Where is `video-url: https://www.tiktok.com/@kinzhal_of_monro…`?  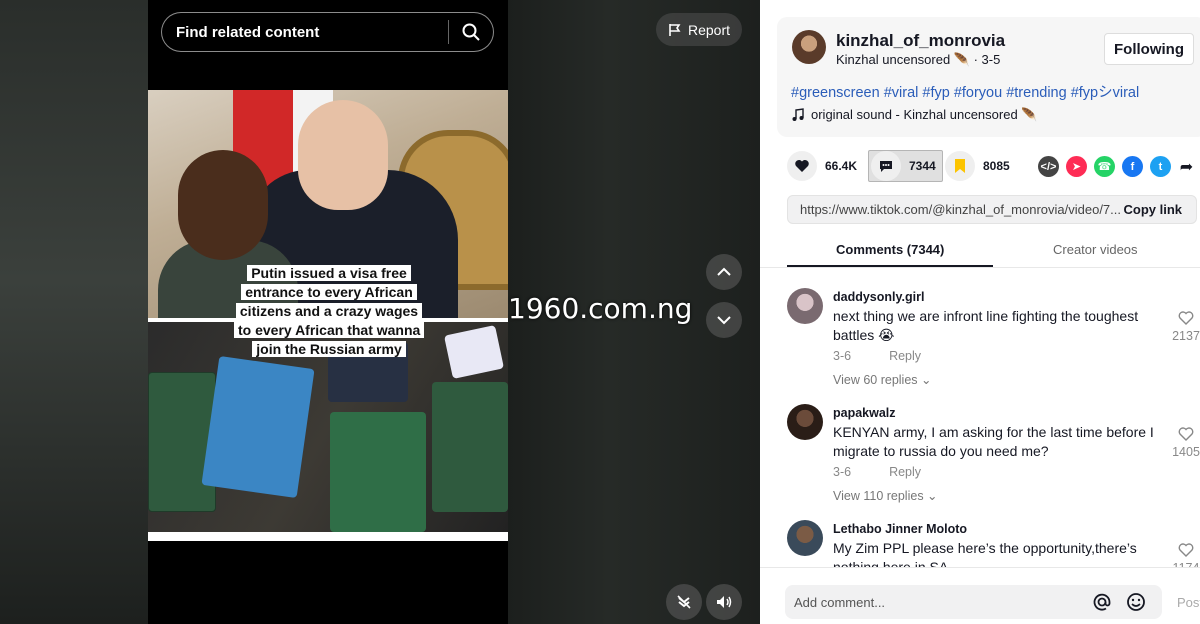
video-url: https://www.tiktok.com/@kinzhal_of_monro… is located at coordinates (961, 209).